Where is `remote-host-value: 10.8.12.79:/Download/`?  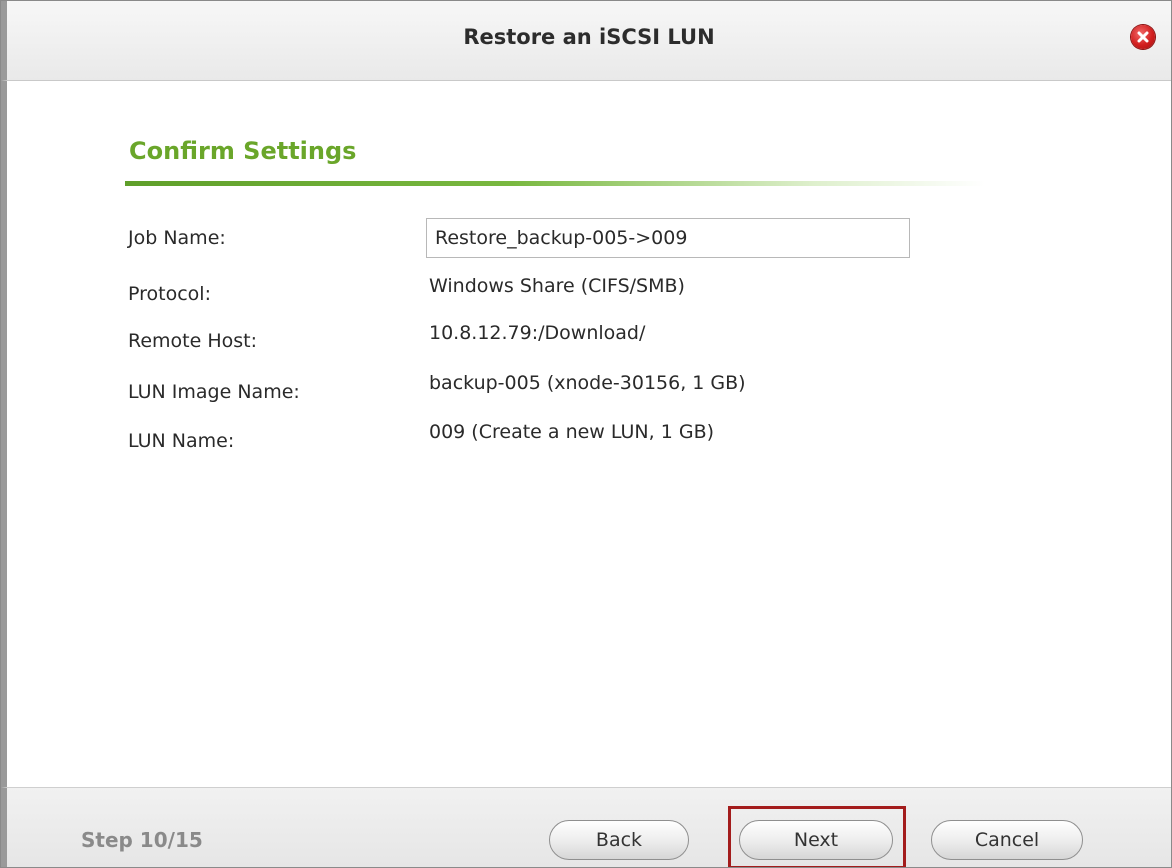 remote-host-value: 10.8.12.79:/Download/ is located at coordinates (537, 333).